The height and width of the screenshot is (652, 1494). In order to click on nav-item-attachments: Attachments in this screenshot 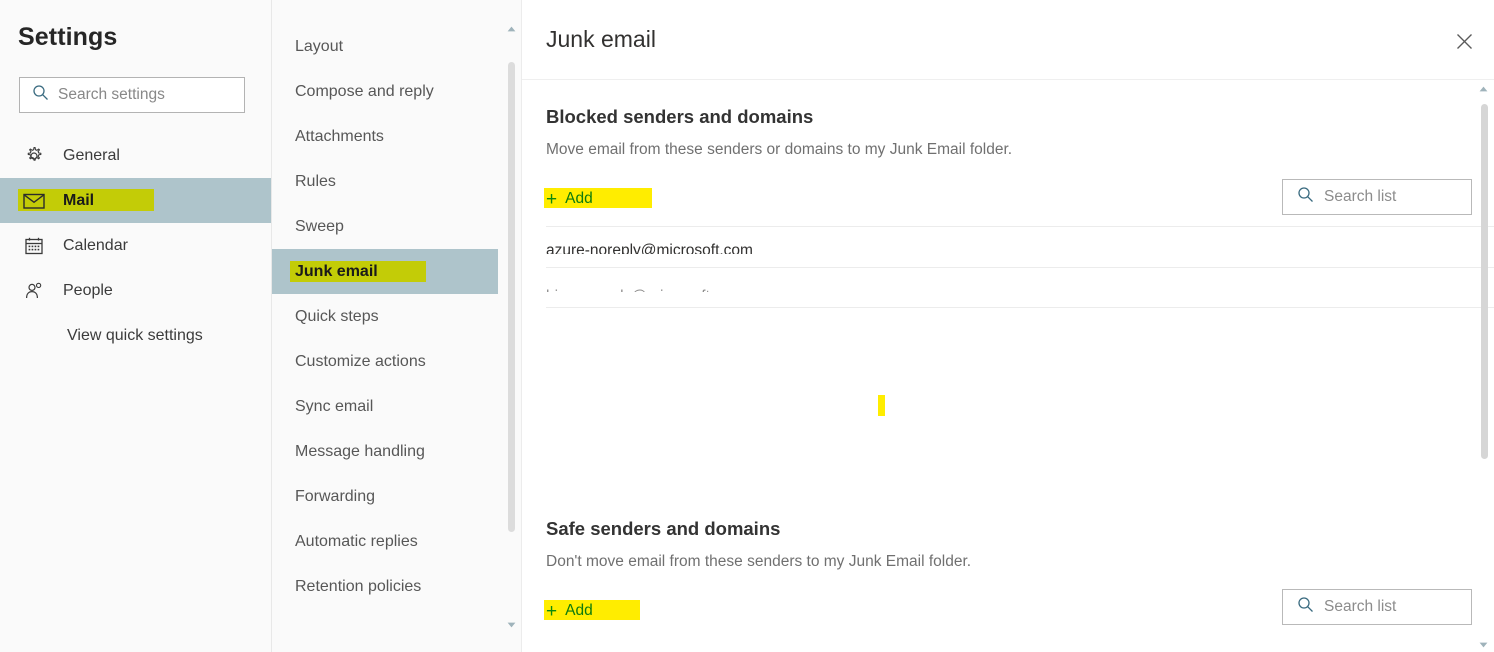, I will do `click(385, 136)`.